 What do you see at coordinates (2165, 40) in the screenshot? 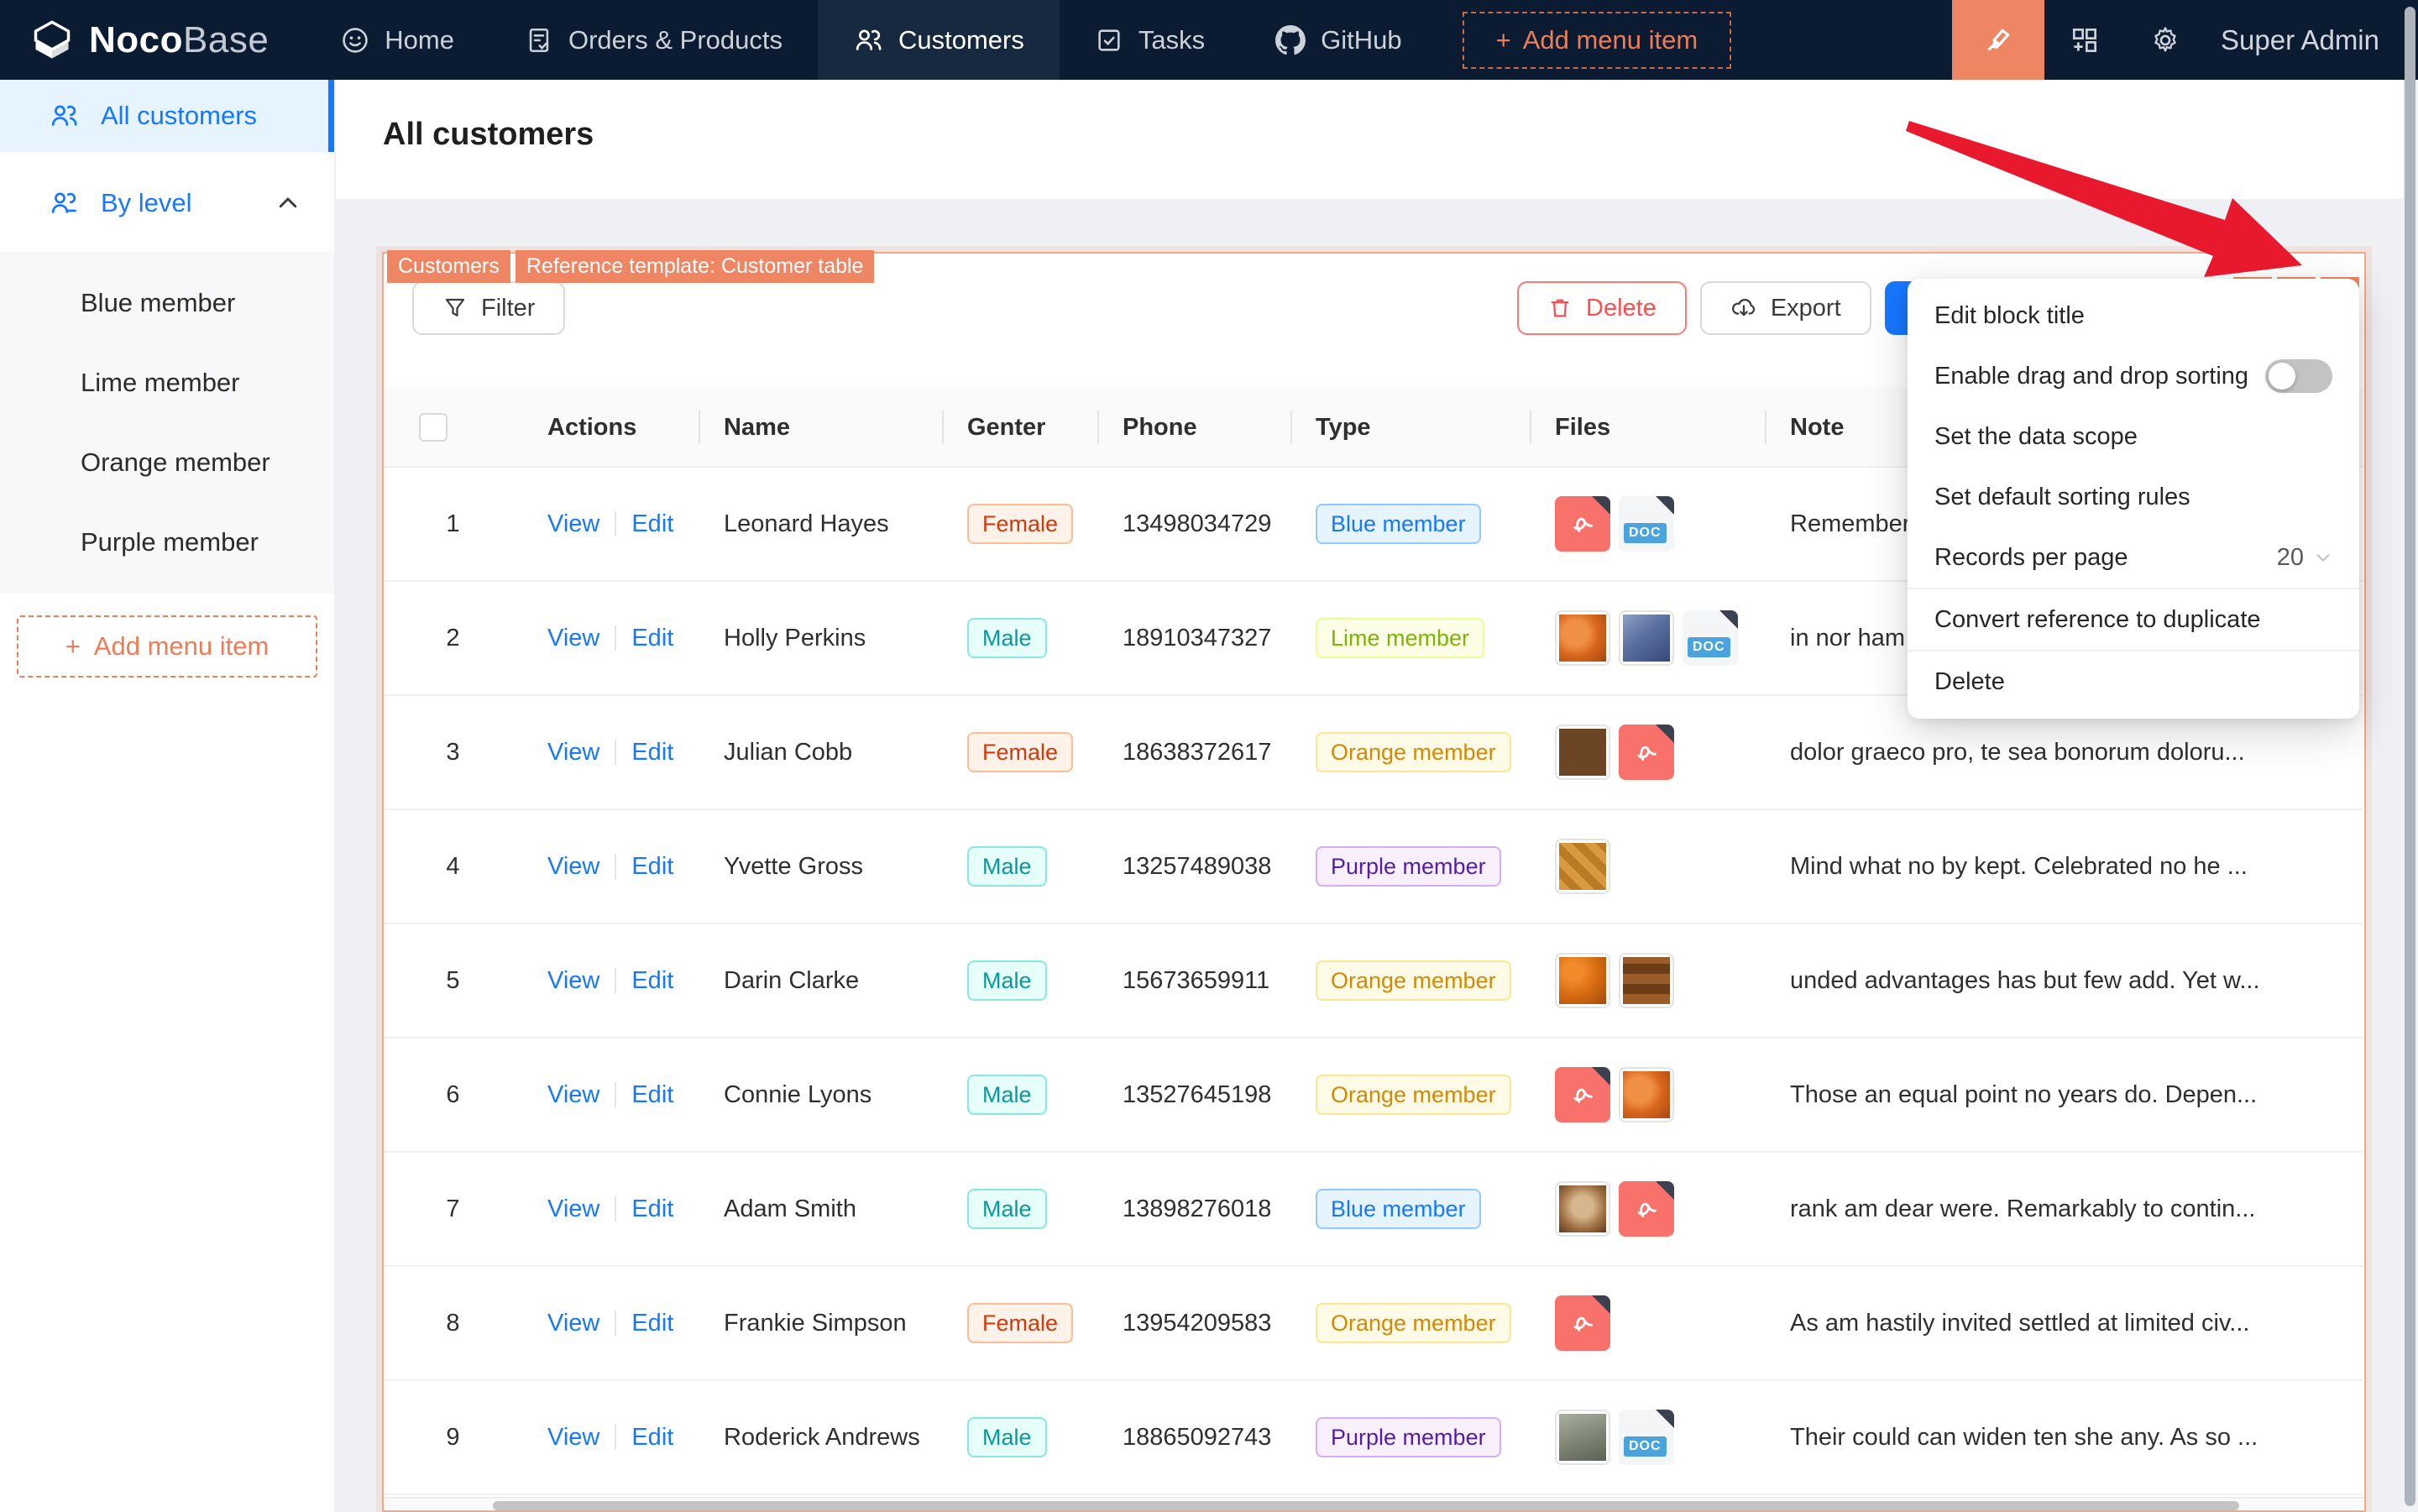
I see `settings-button` at bounding box center [2165, 40].